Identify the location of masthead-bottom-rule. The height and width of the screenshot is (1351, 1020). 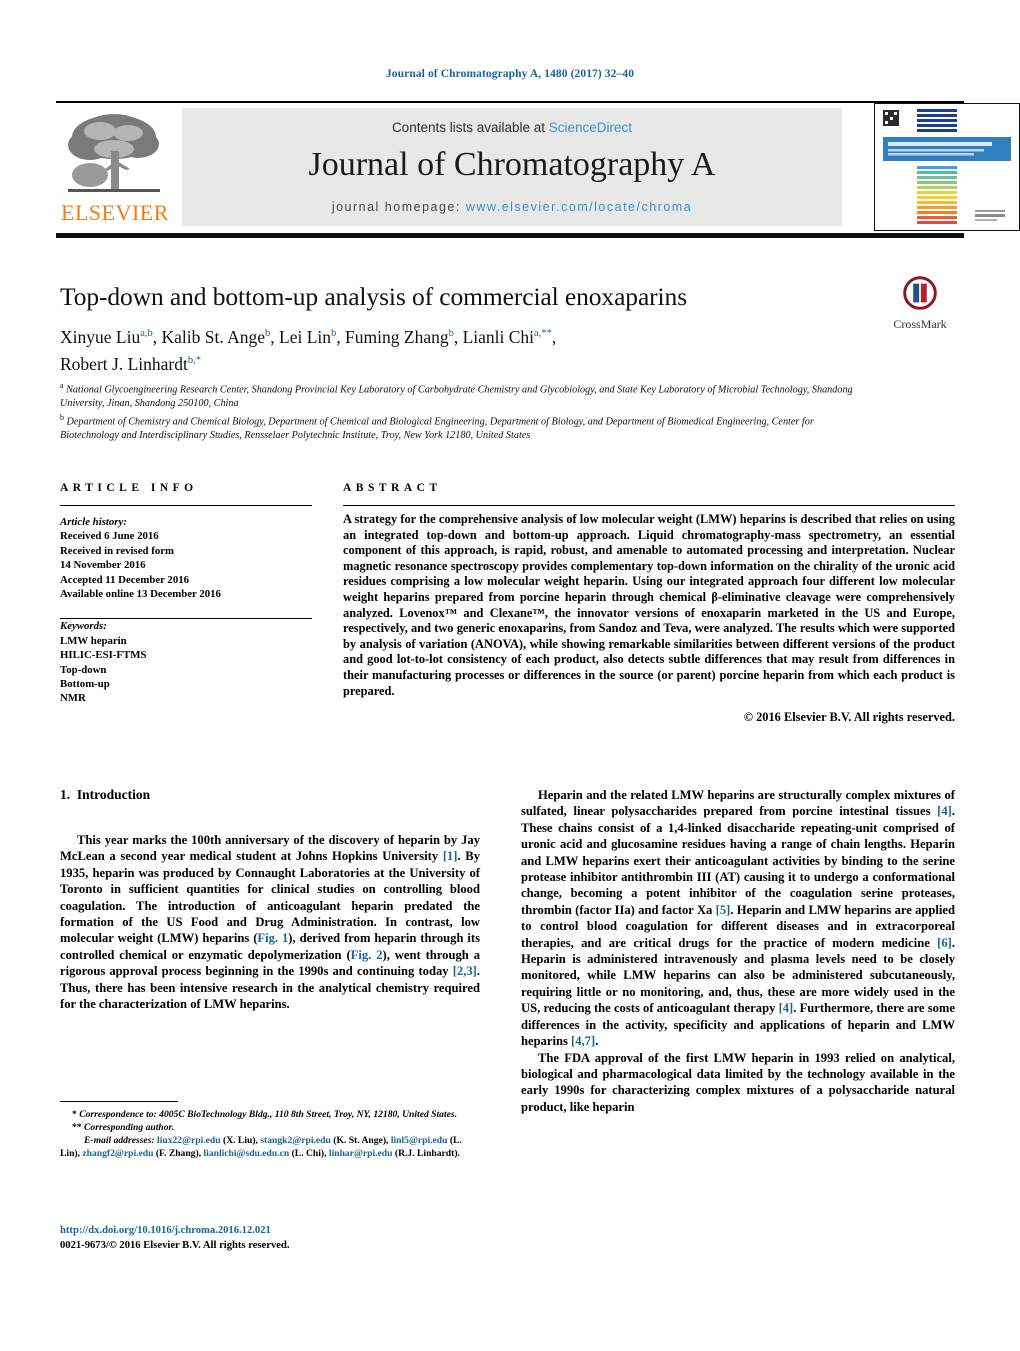
(510, 235).